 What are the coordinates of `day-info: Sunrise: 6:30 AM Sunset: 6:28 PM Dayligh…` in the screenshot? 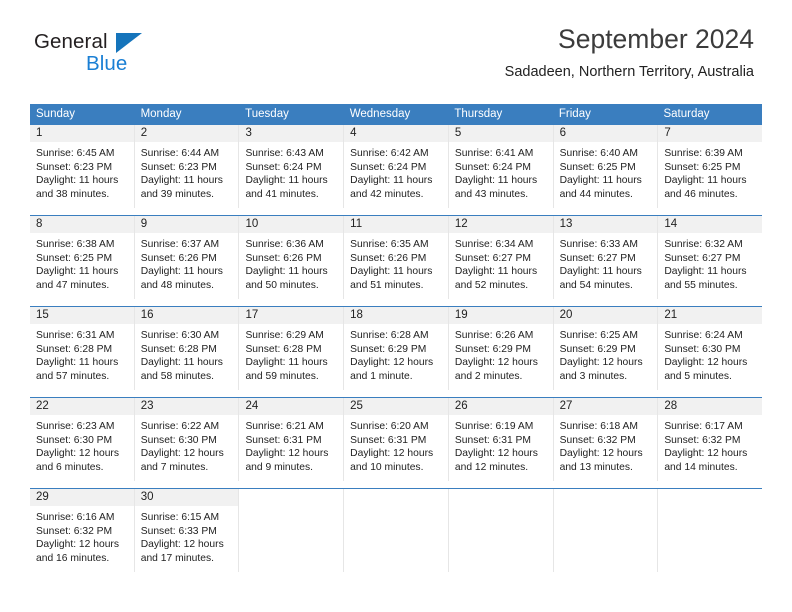 It's located at (187, 354).